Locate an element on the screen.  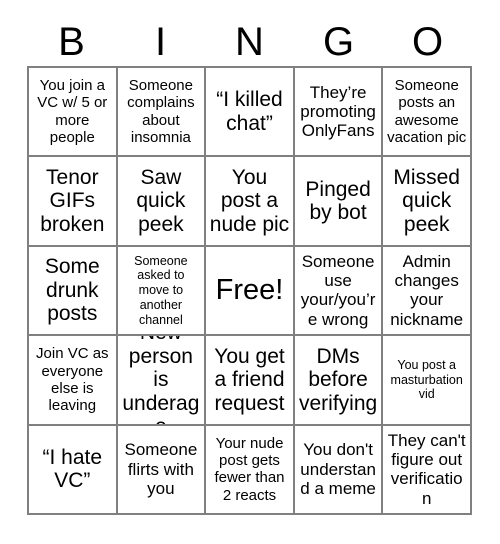
bingo-cell-text: DMs before verifying is located at coordinates (338, 379).